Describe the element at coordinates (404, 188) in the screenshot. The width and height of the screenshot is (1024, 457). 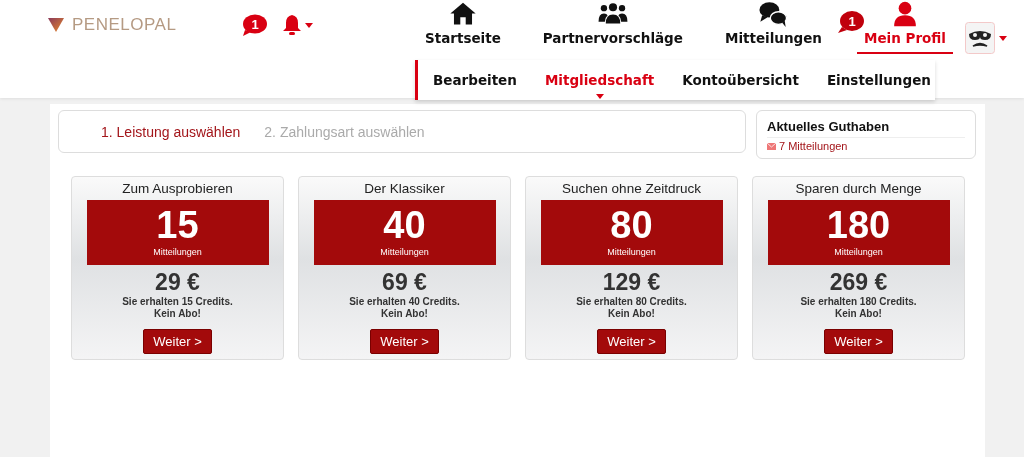
I see `package-title: Der Klassiker` at that location.